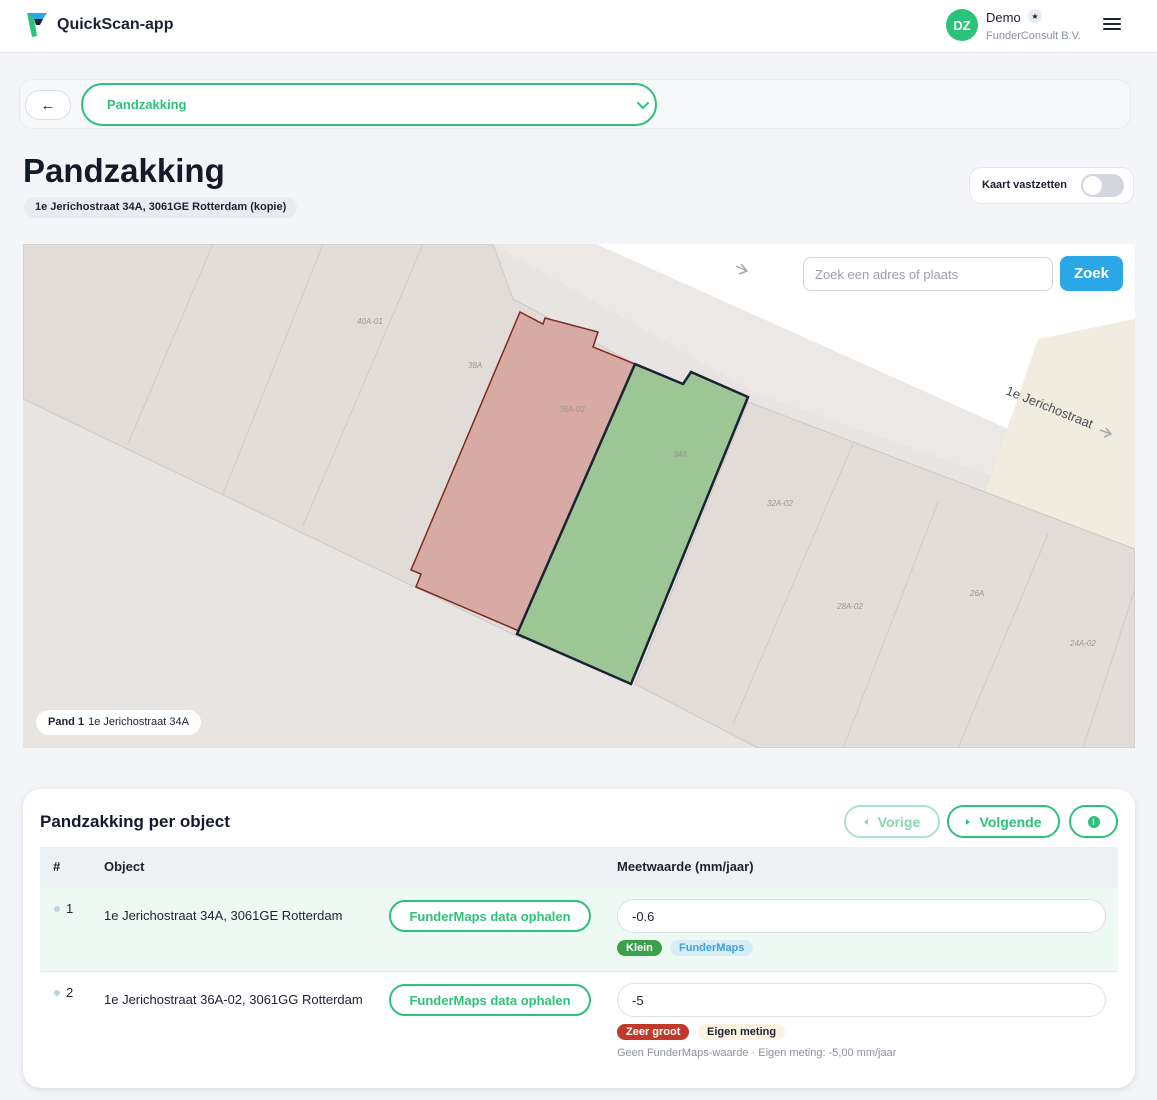 The height and width of the screenshot is (1100, 1157). I want to click on severity-badge: Klein, so click(639, 948).